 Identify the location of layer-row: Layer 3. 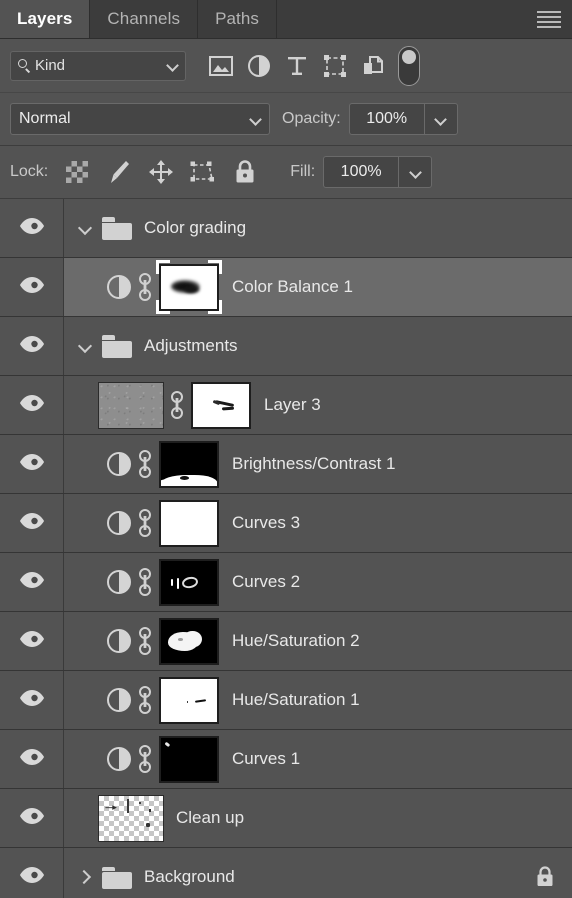
(286, 405).